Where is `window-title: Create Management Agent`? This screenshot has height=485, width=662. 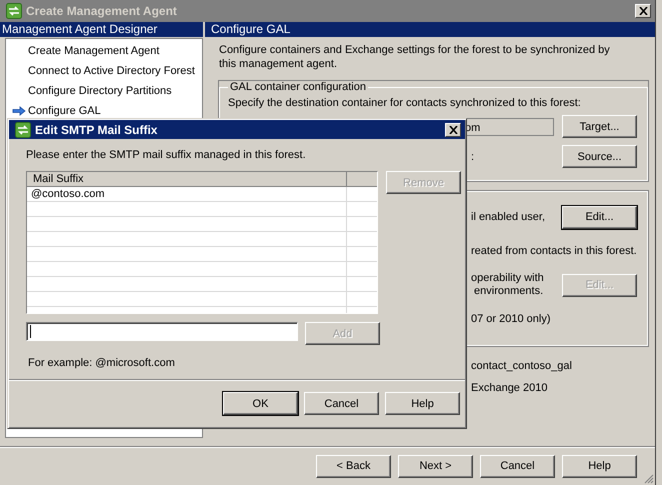
window-title: Create Management Agent is located at coordinates (102, 11).